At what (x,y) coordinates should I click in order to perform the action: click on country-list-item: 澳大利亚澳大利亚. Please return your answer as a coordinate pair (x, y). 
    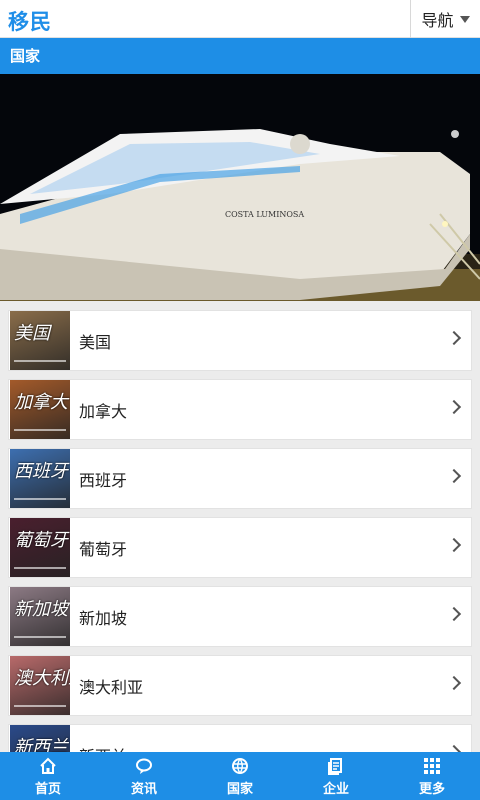
    Looking at the image, I should click on (240, 685).